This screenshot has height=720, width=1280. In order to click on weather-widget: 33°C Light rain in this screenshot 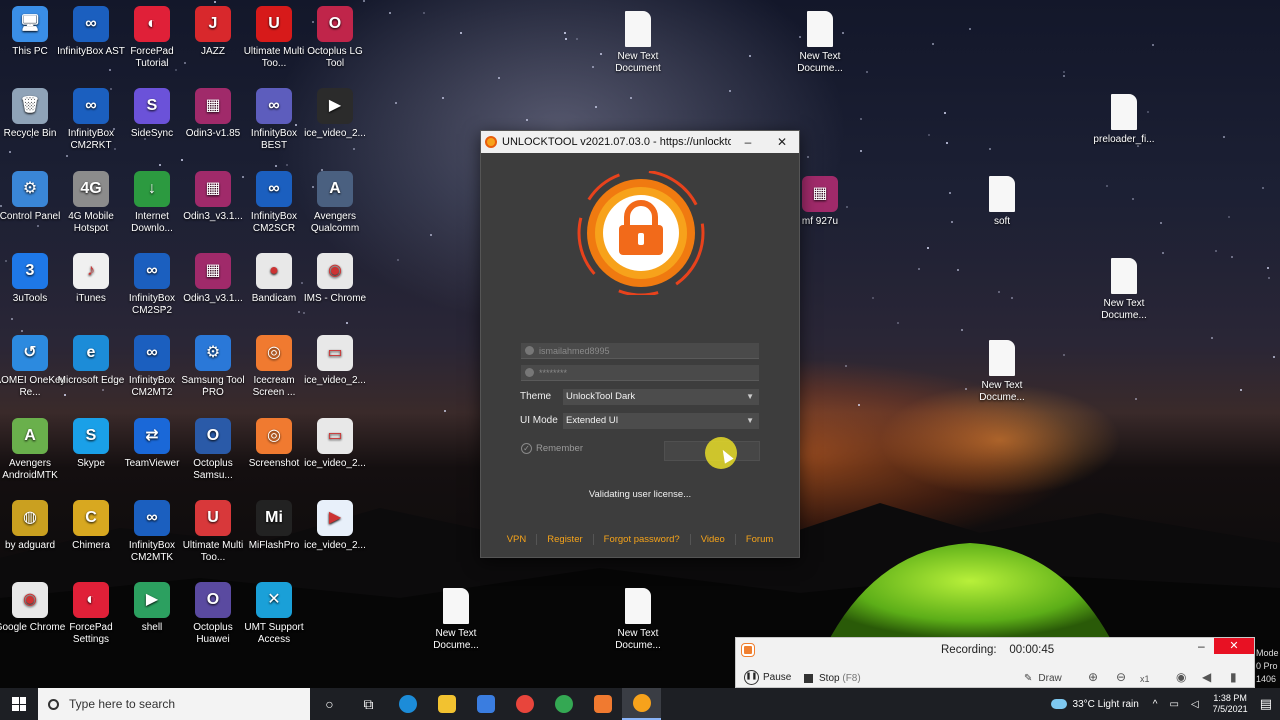, I will do `click(1094, 704)`.